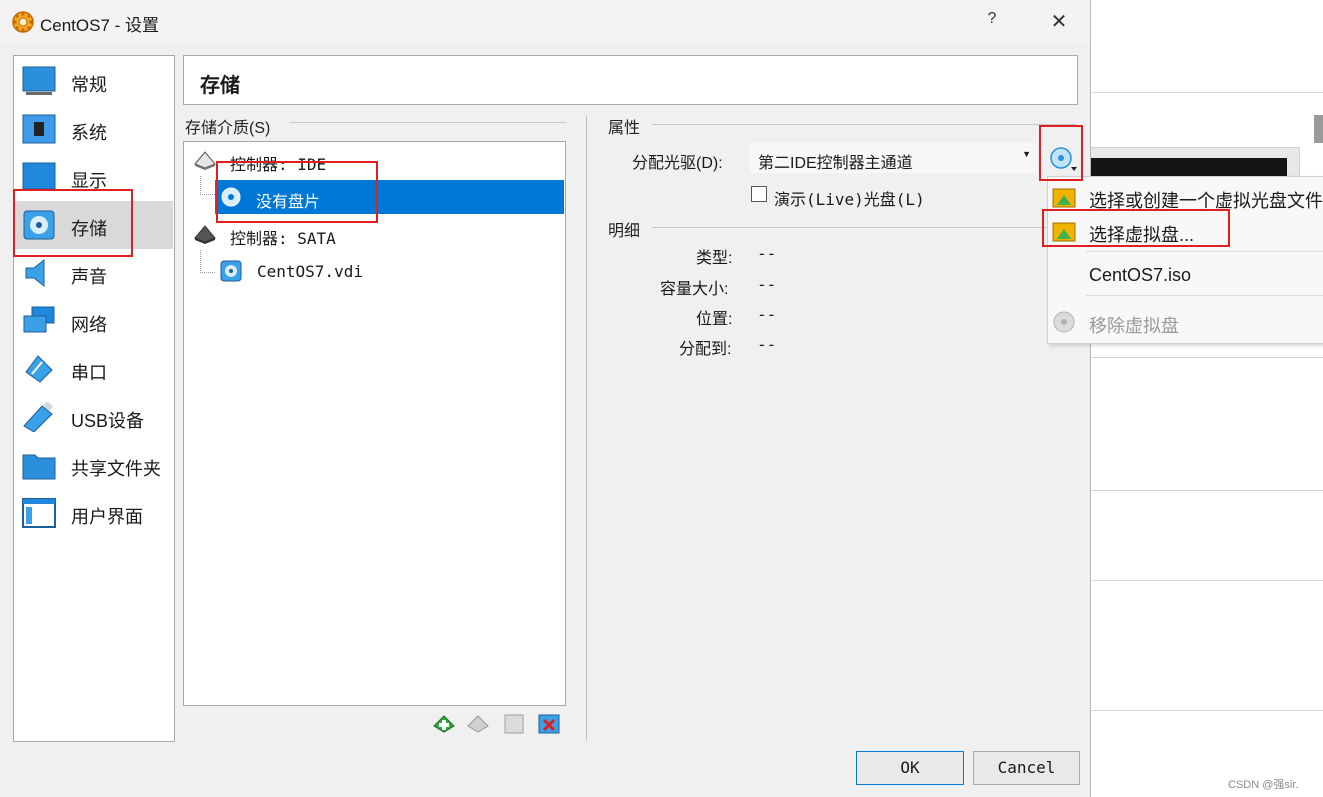  What do you see at coordinates (628, 126) in the screenshot?
I see `attributes-group-label: 属性` at bounding box center [628, 126].